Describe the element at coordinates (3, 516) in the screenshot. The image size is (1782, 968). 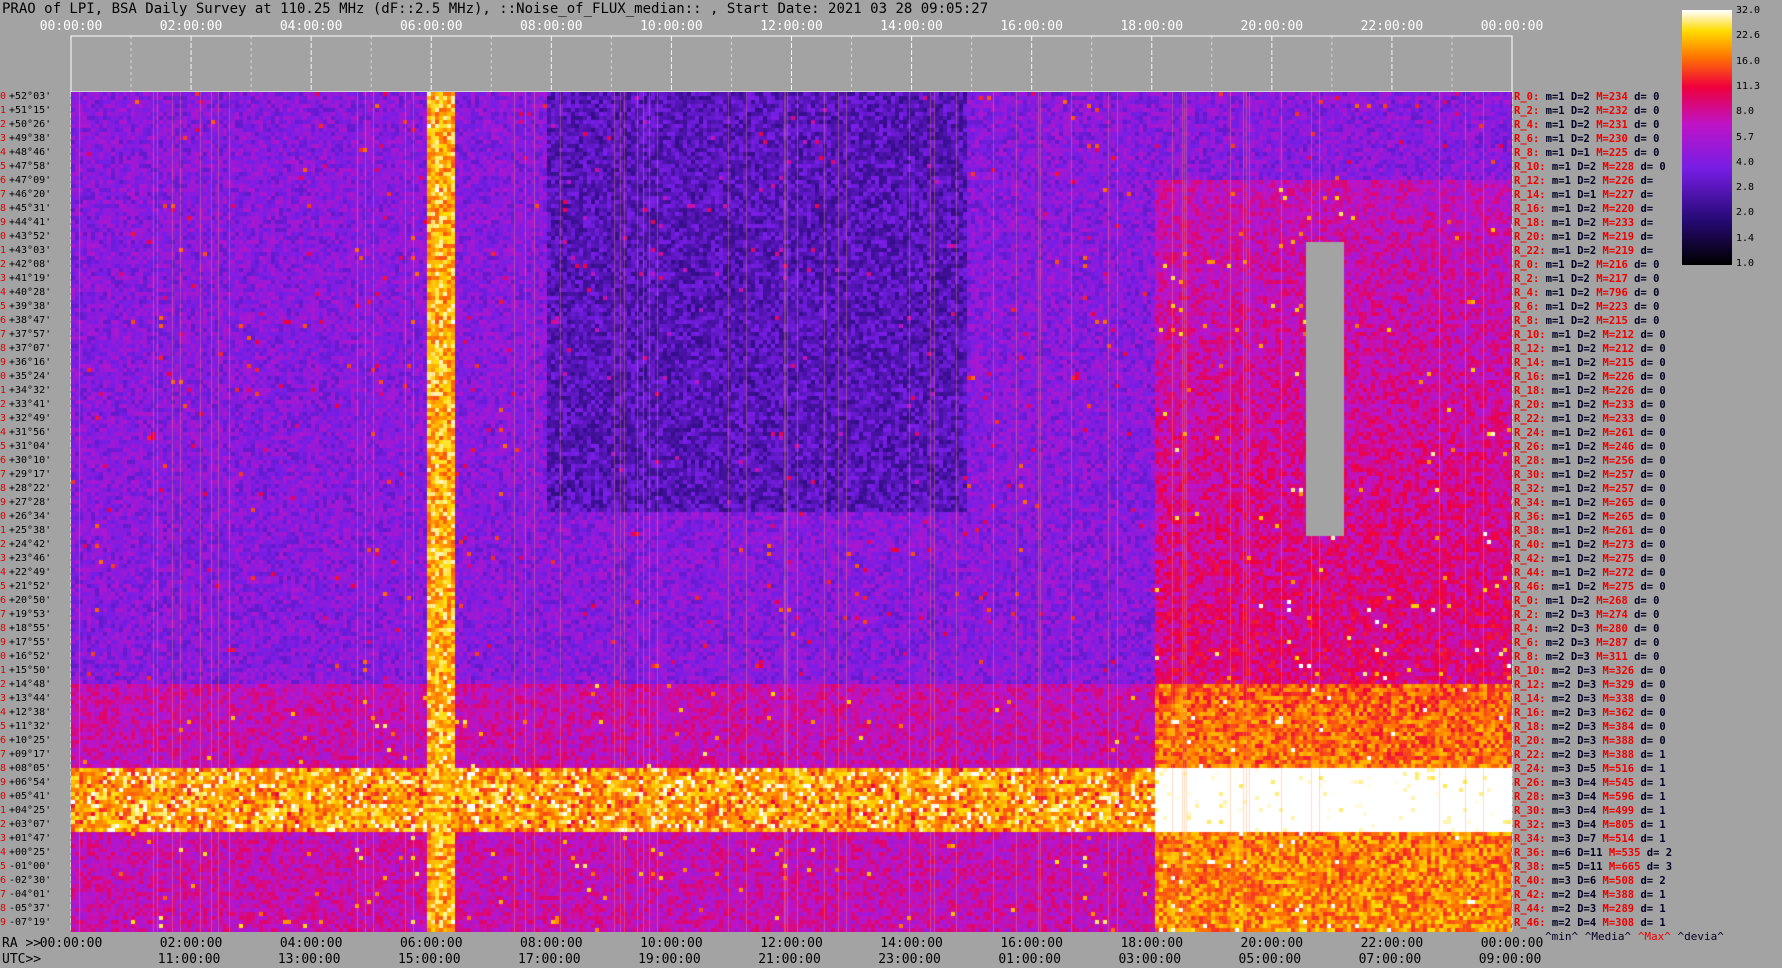
I see `declination-index: 0` at that location.